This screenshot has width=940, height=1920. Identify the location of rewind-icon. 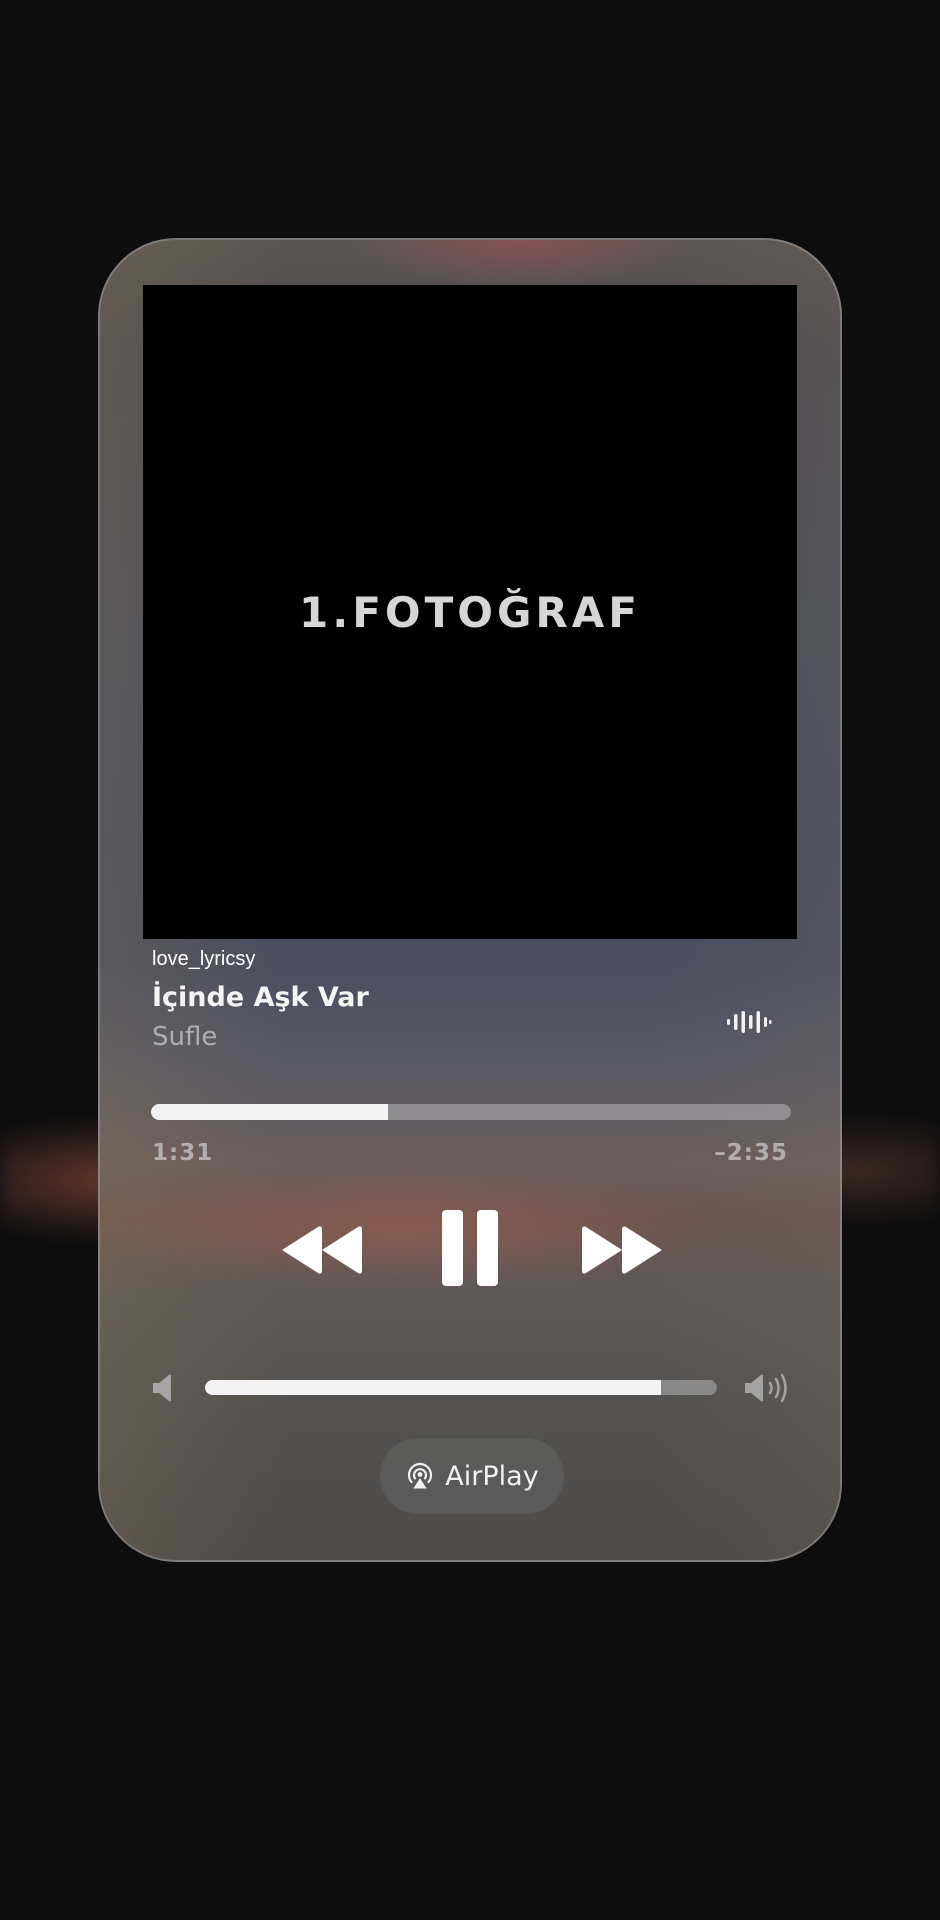
(323, 1250).